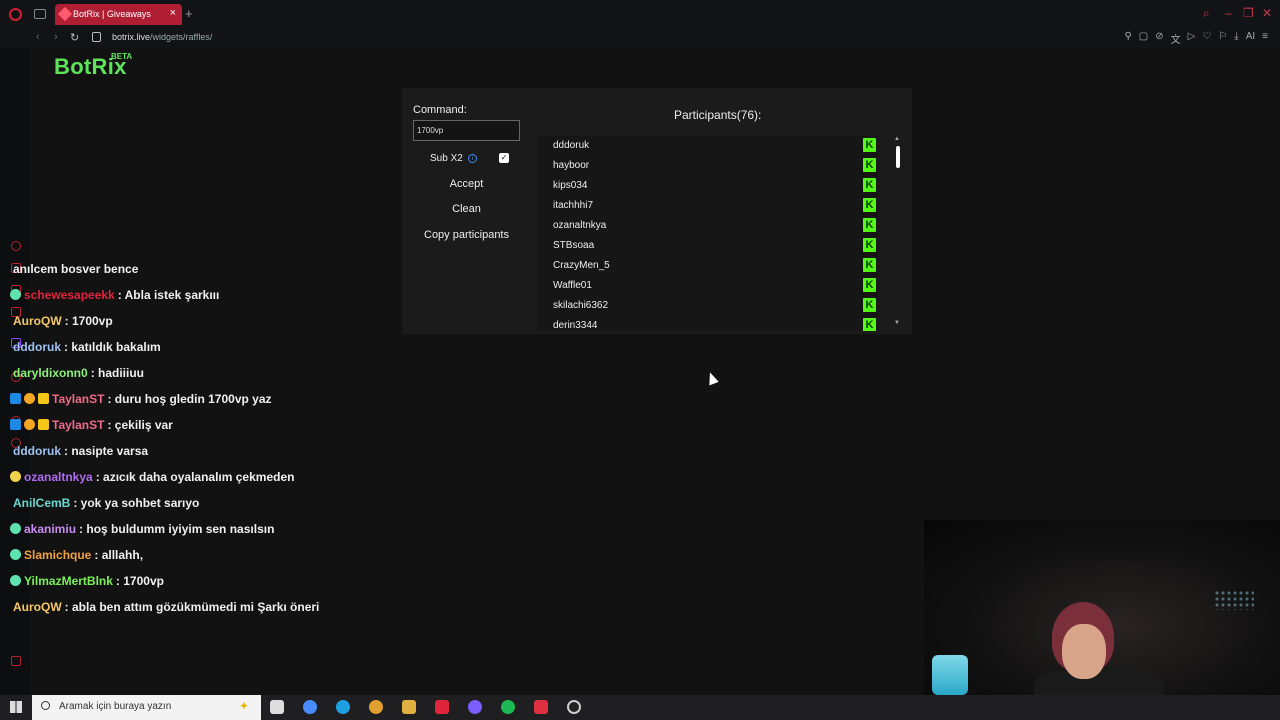 Image resolution: width=1280 pixels, height=720 pixels. What do you see at coordinates (189, 13) in the screenshot?
I see `new-tab-button: +` at bounding box center [189, 13].